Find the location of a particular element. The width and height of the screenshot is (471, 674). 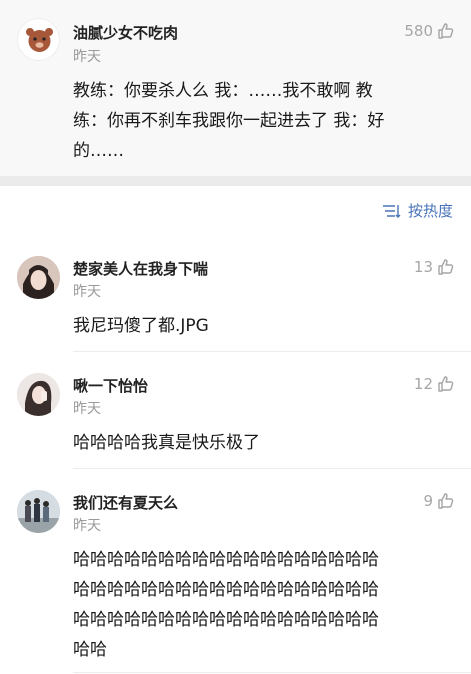

username: 油腻少女不吃肉 is located at coordinates (125, 32).